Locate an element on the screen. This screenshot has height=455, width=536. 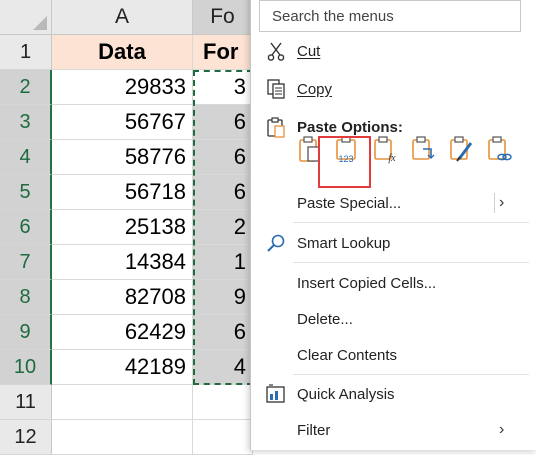
search-menus-placeholder: Search the menus is located at coordinates (333, 16).